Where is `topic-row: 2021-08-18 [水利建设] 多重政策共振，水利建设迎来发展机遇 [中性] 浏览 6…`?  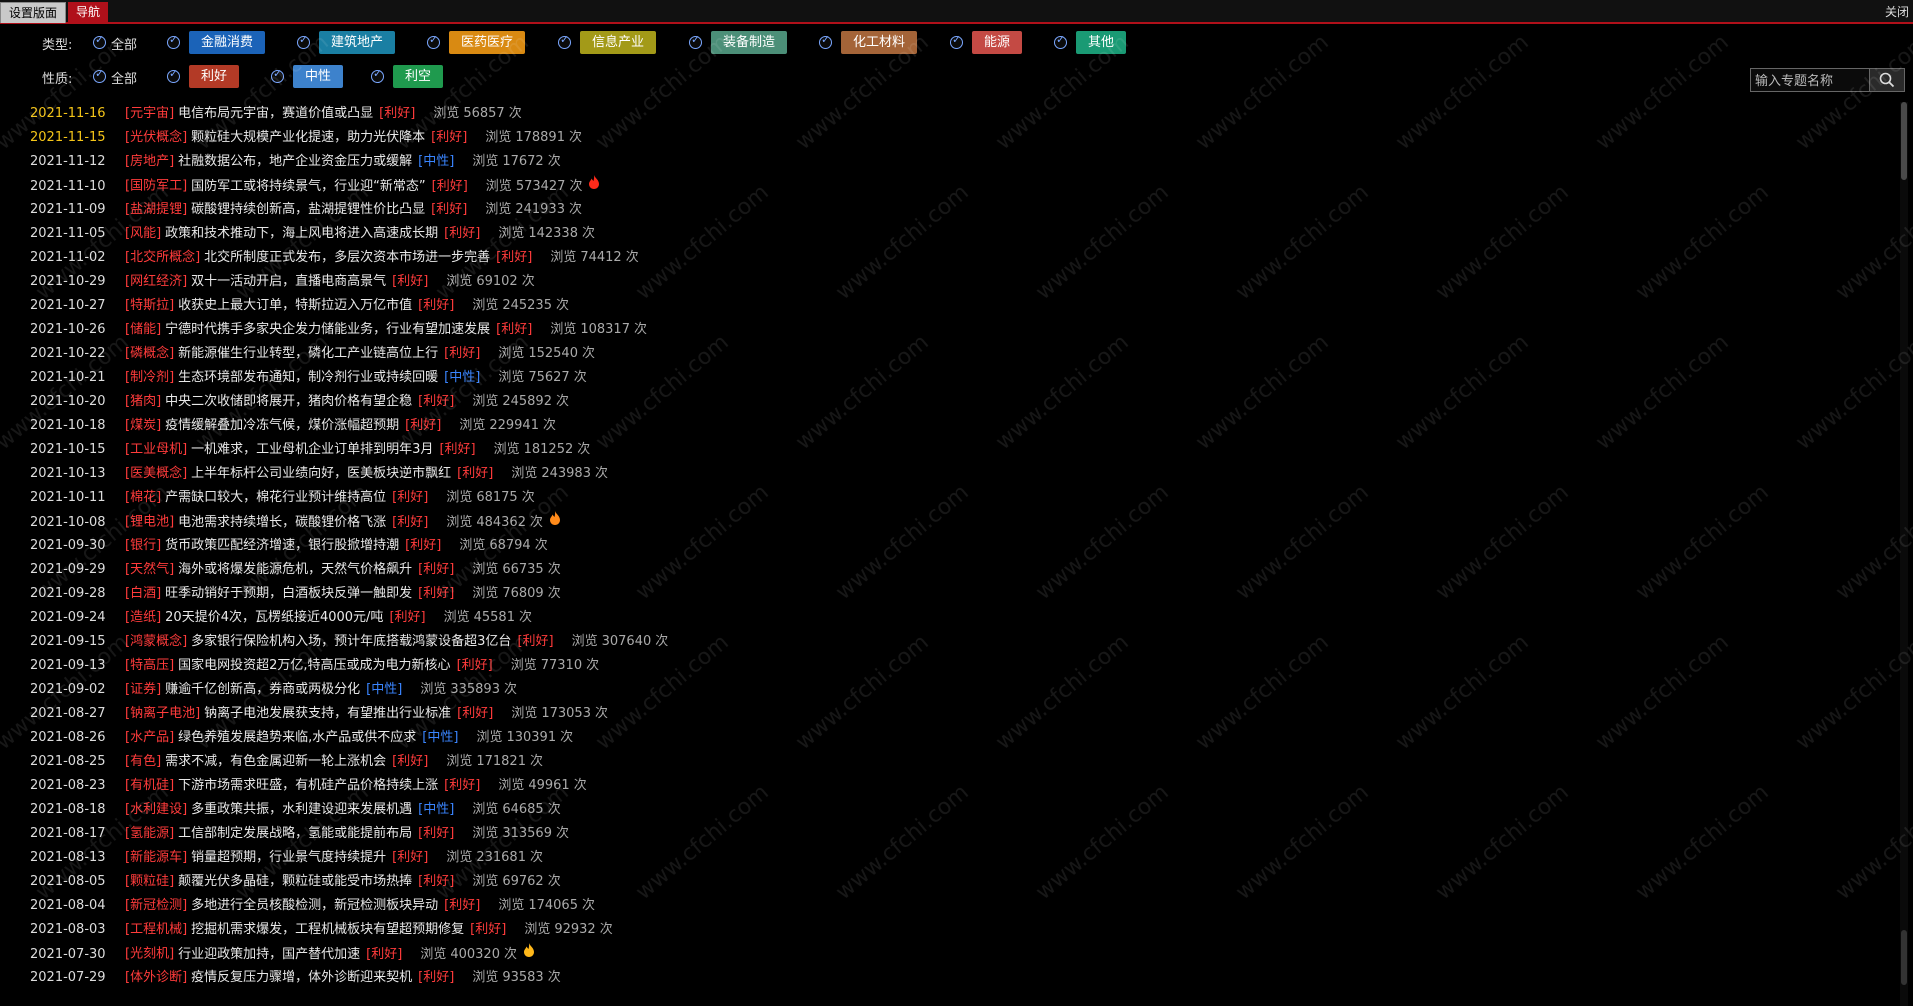 topic-row: 2021-08-18 [水利建设] 多重政策共振，水利建设迎来发展机遇 [中性] 浏览 6… is located at coordinates (947, 810).